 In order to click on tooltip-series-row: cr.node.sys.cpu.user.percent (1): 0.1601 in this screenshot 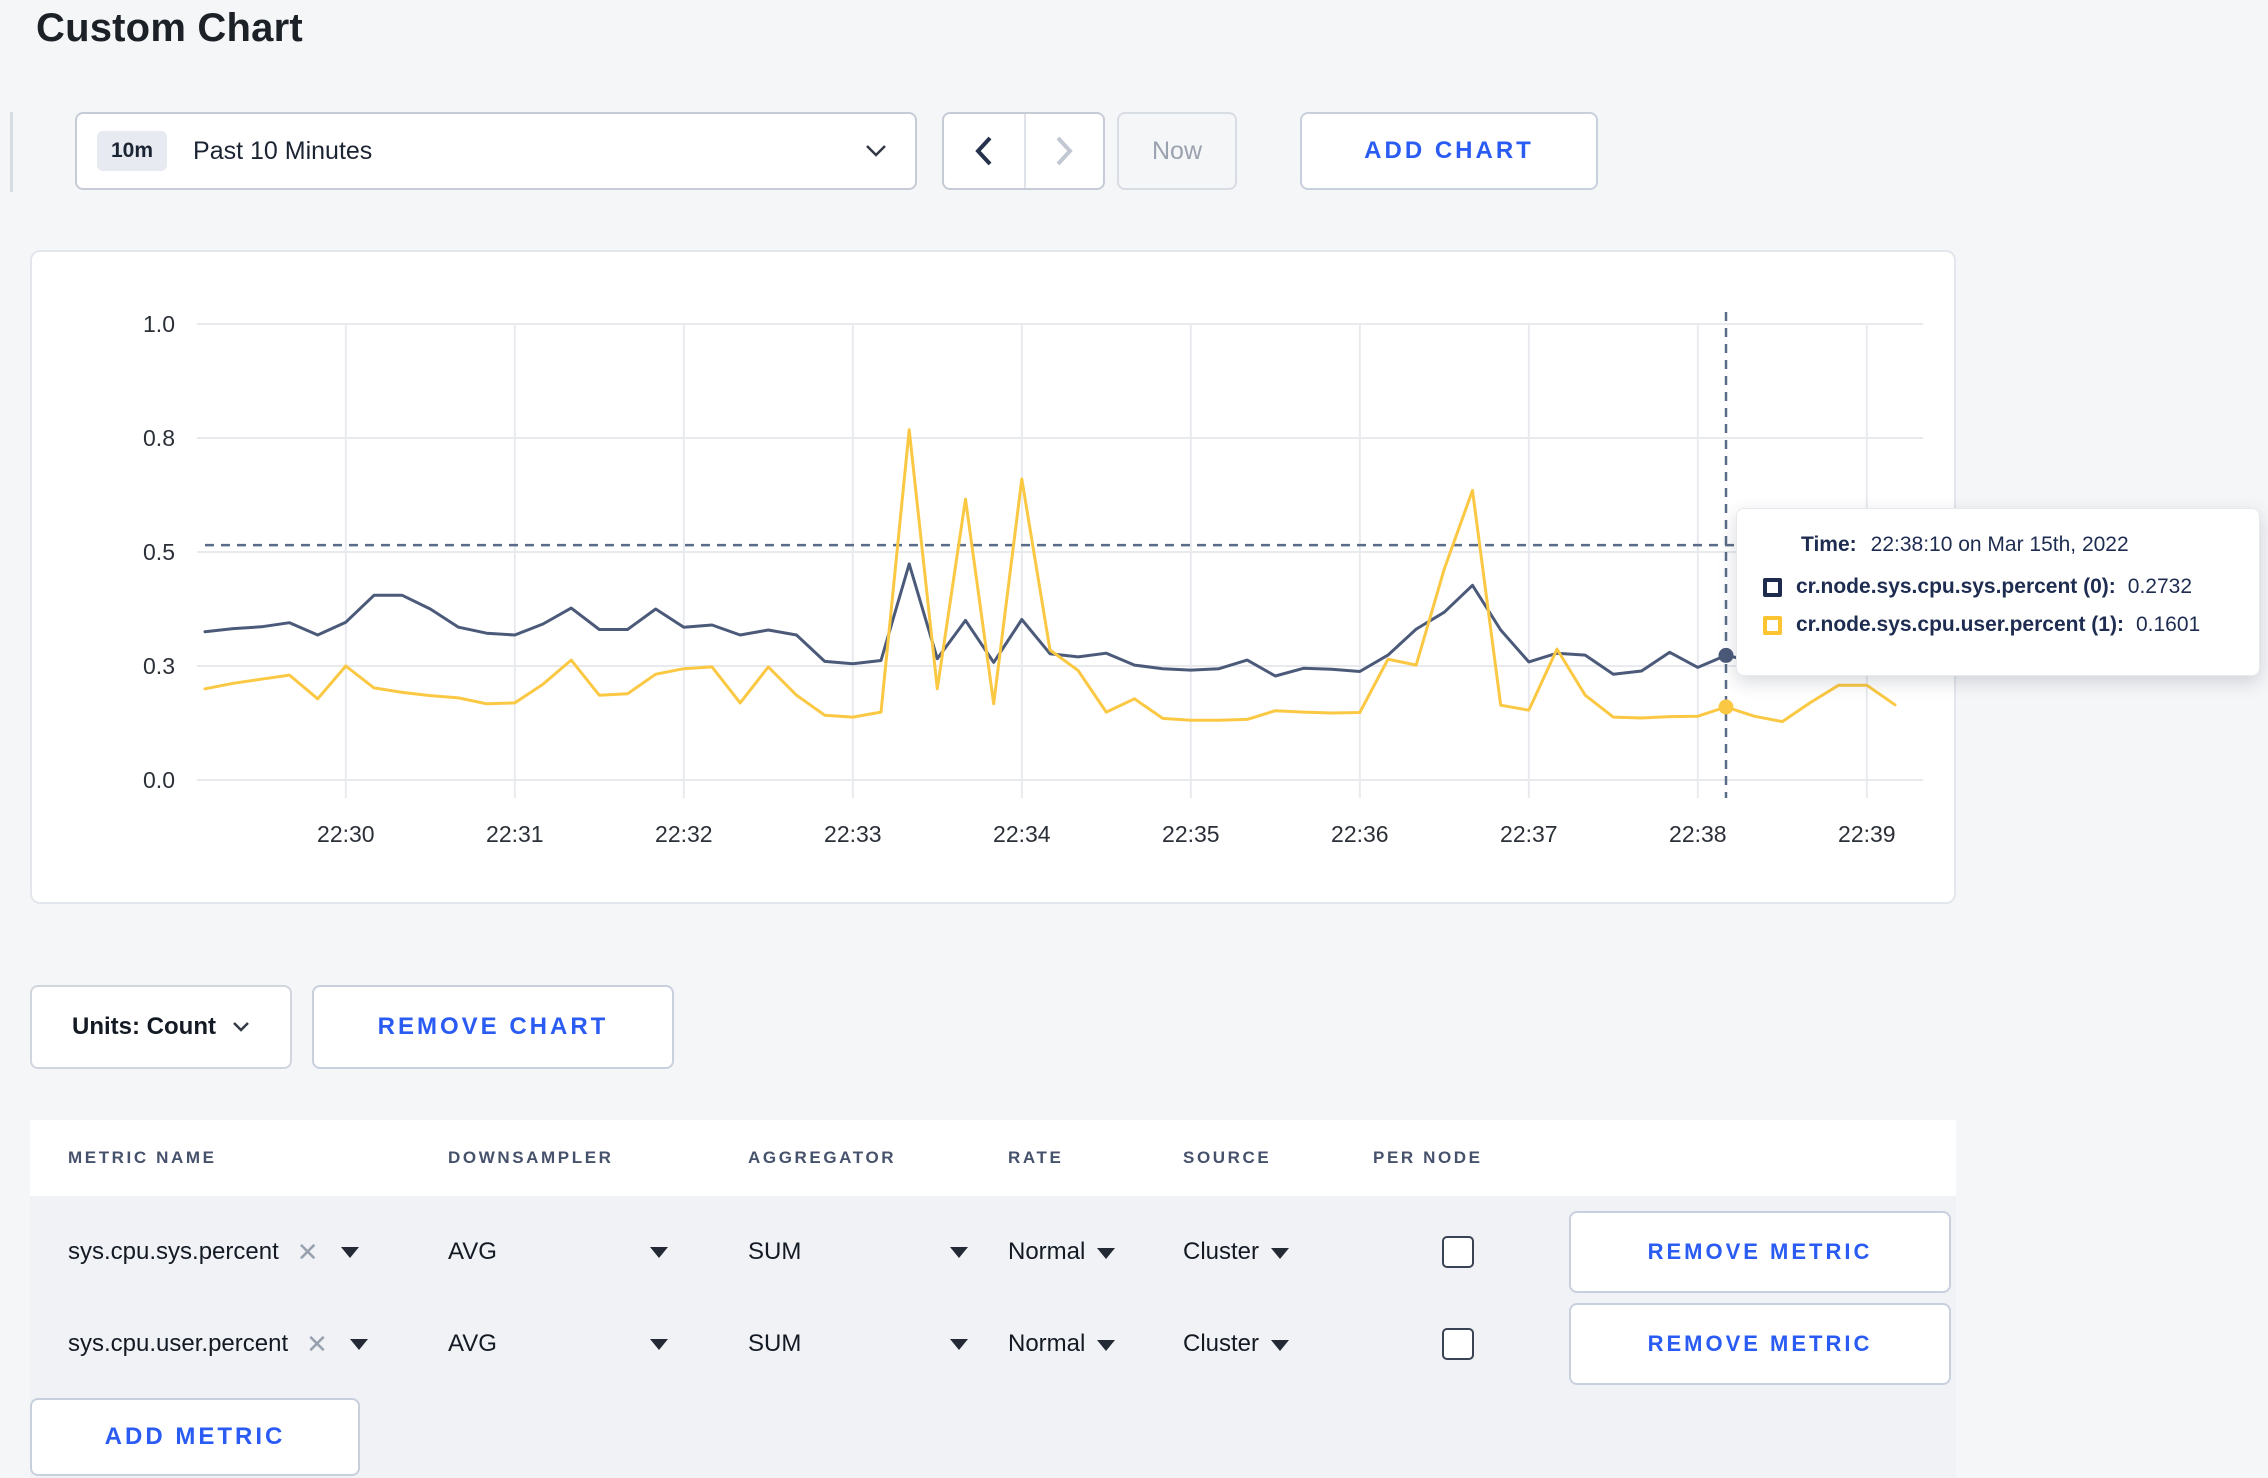, I will do `click(1998, 625)`.